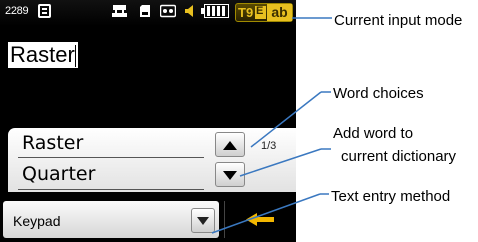 Image resolution: width=478 pixels, height=242 pixels. Describe the element at coordinates (391, 196) in the screenshot. I see `callout-entry-method: Text entry method` at that location.